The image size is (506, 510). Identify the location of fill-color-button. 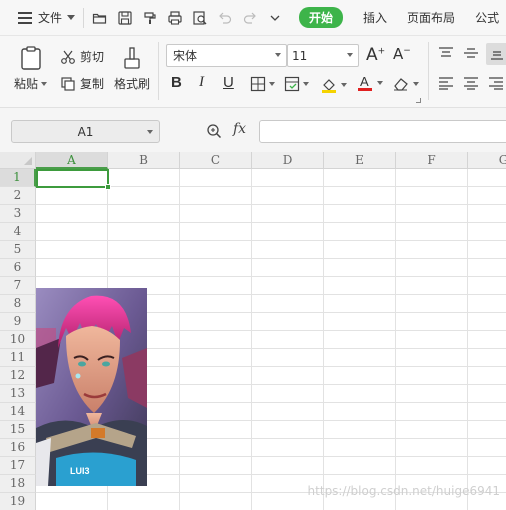
(333, 85).